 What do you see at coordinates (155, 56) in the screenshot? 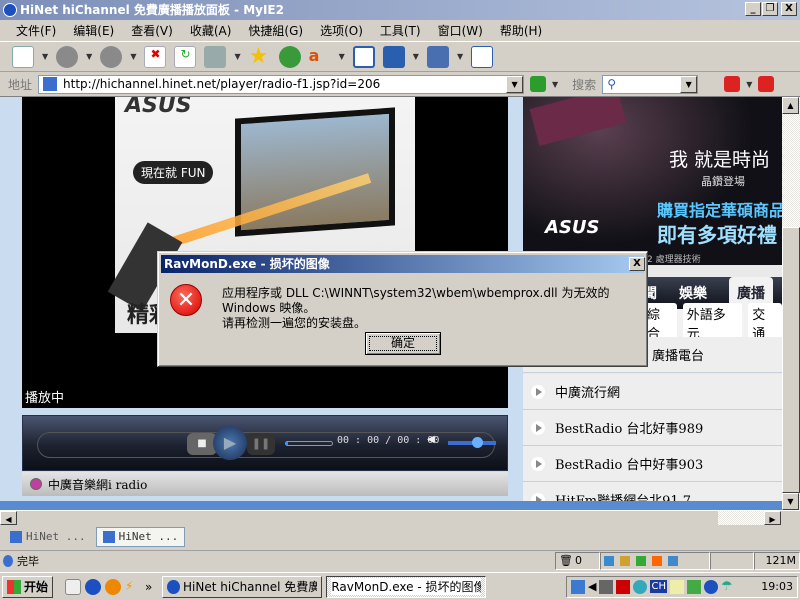
I see `stop-icon: ✖` at bounding box center [155, 56].